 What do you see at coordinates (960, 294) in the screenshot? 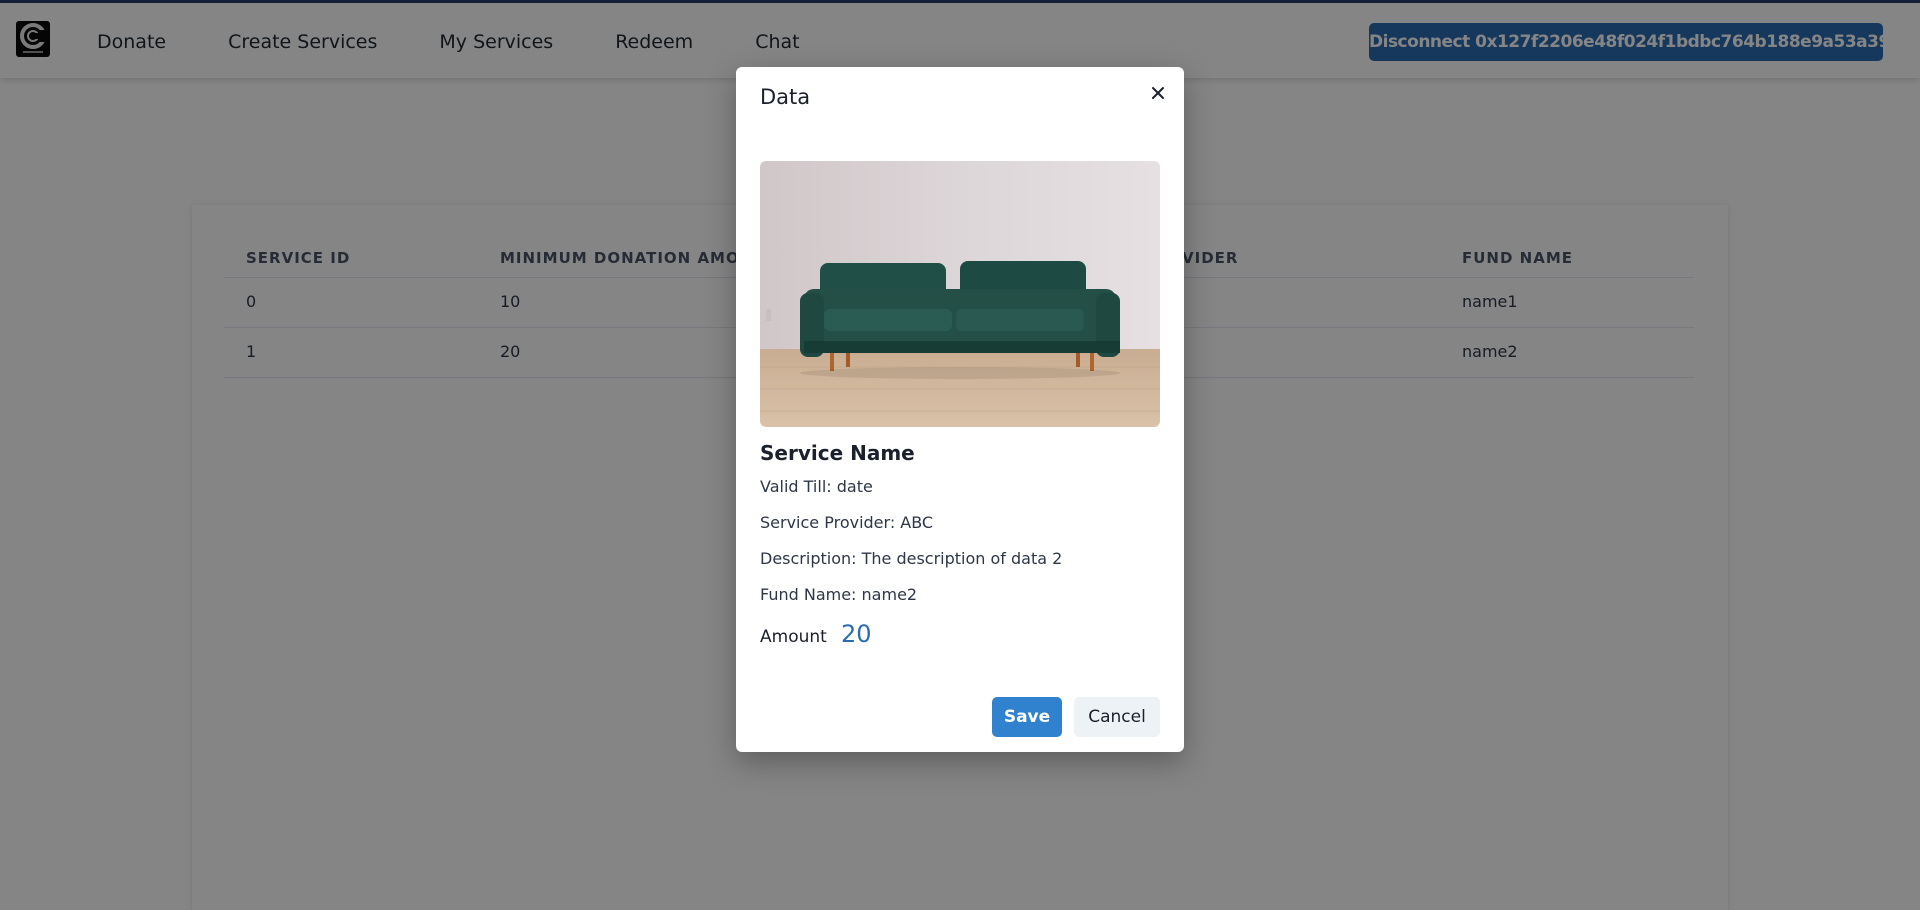
I see `service-image` at bounding box center [960, 294].